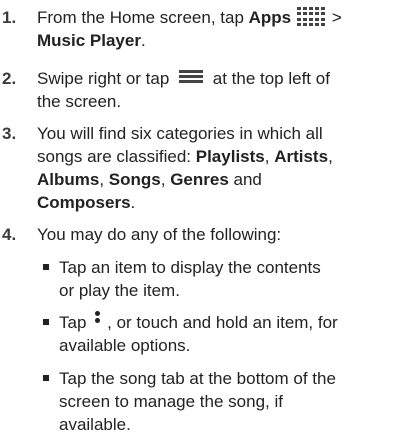  Describe the element at coordinates (190, 267) in the screenshot. I see `line: Tap an item to display the contents` at that location.